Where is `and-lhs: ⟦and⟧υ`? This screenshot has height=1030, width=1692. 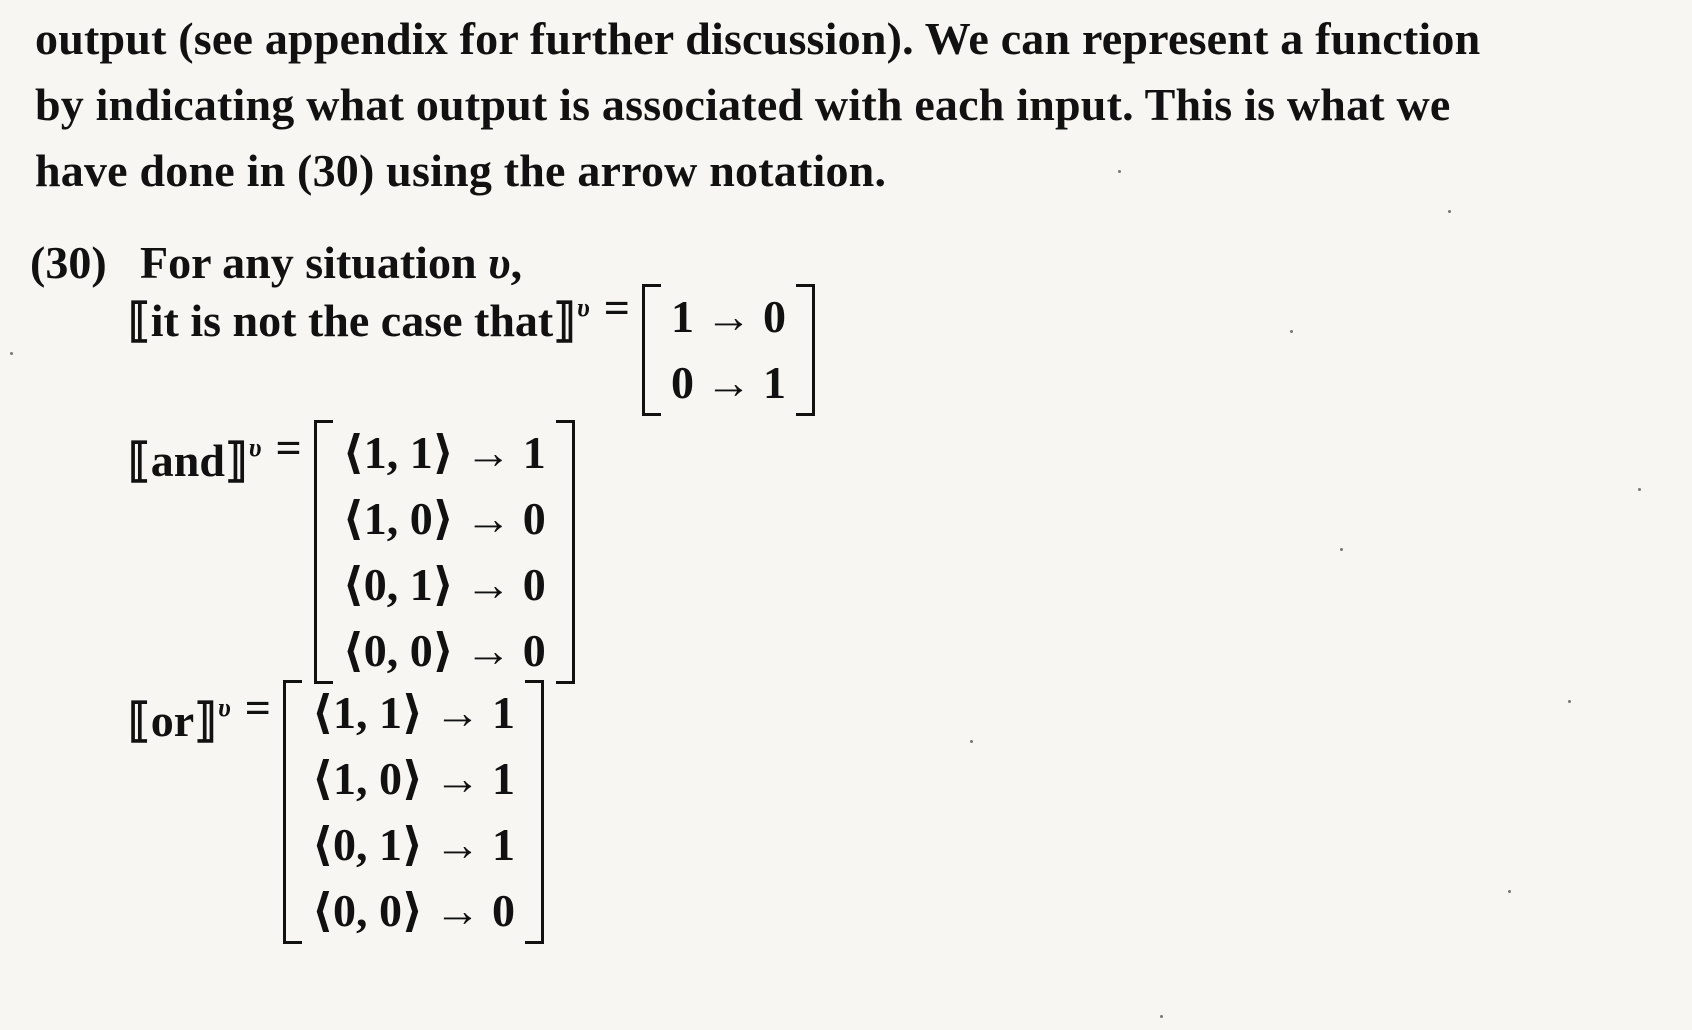
and-lhs: ⟦and⟧υ is located at coordinates (194, 454).